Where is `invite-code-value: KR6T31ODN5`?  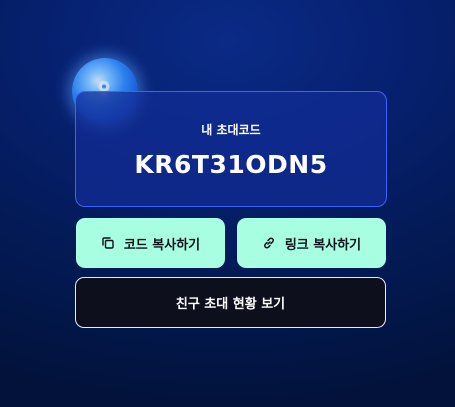
invite-code-value: KR6T31ODN5 is located at coordinates (231, 164).